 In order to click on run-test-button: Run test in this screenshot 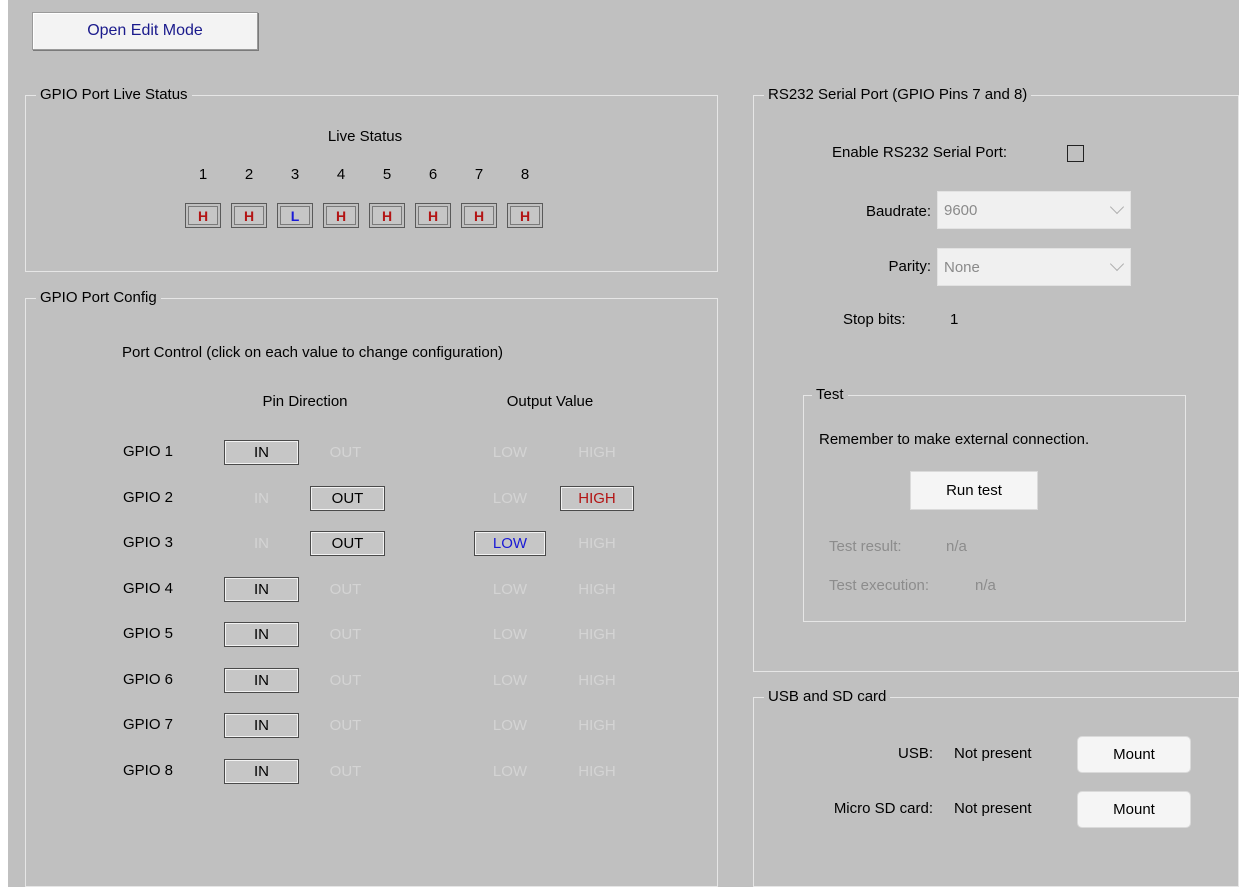, I will do `click(974, 490)`.